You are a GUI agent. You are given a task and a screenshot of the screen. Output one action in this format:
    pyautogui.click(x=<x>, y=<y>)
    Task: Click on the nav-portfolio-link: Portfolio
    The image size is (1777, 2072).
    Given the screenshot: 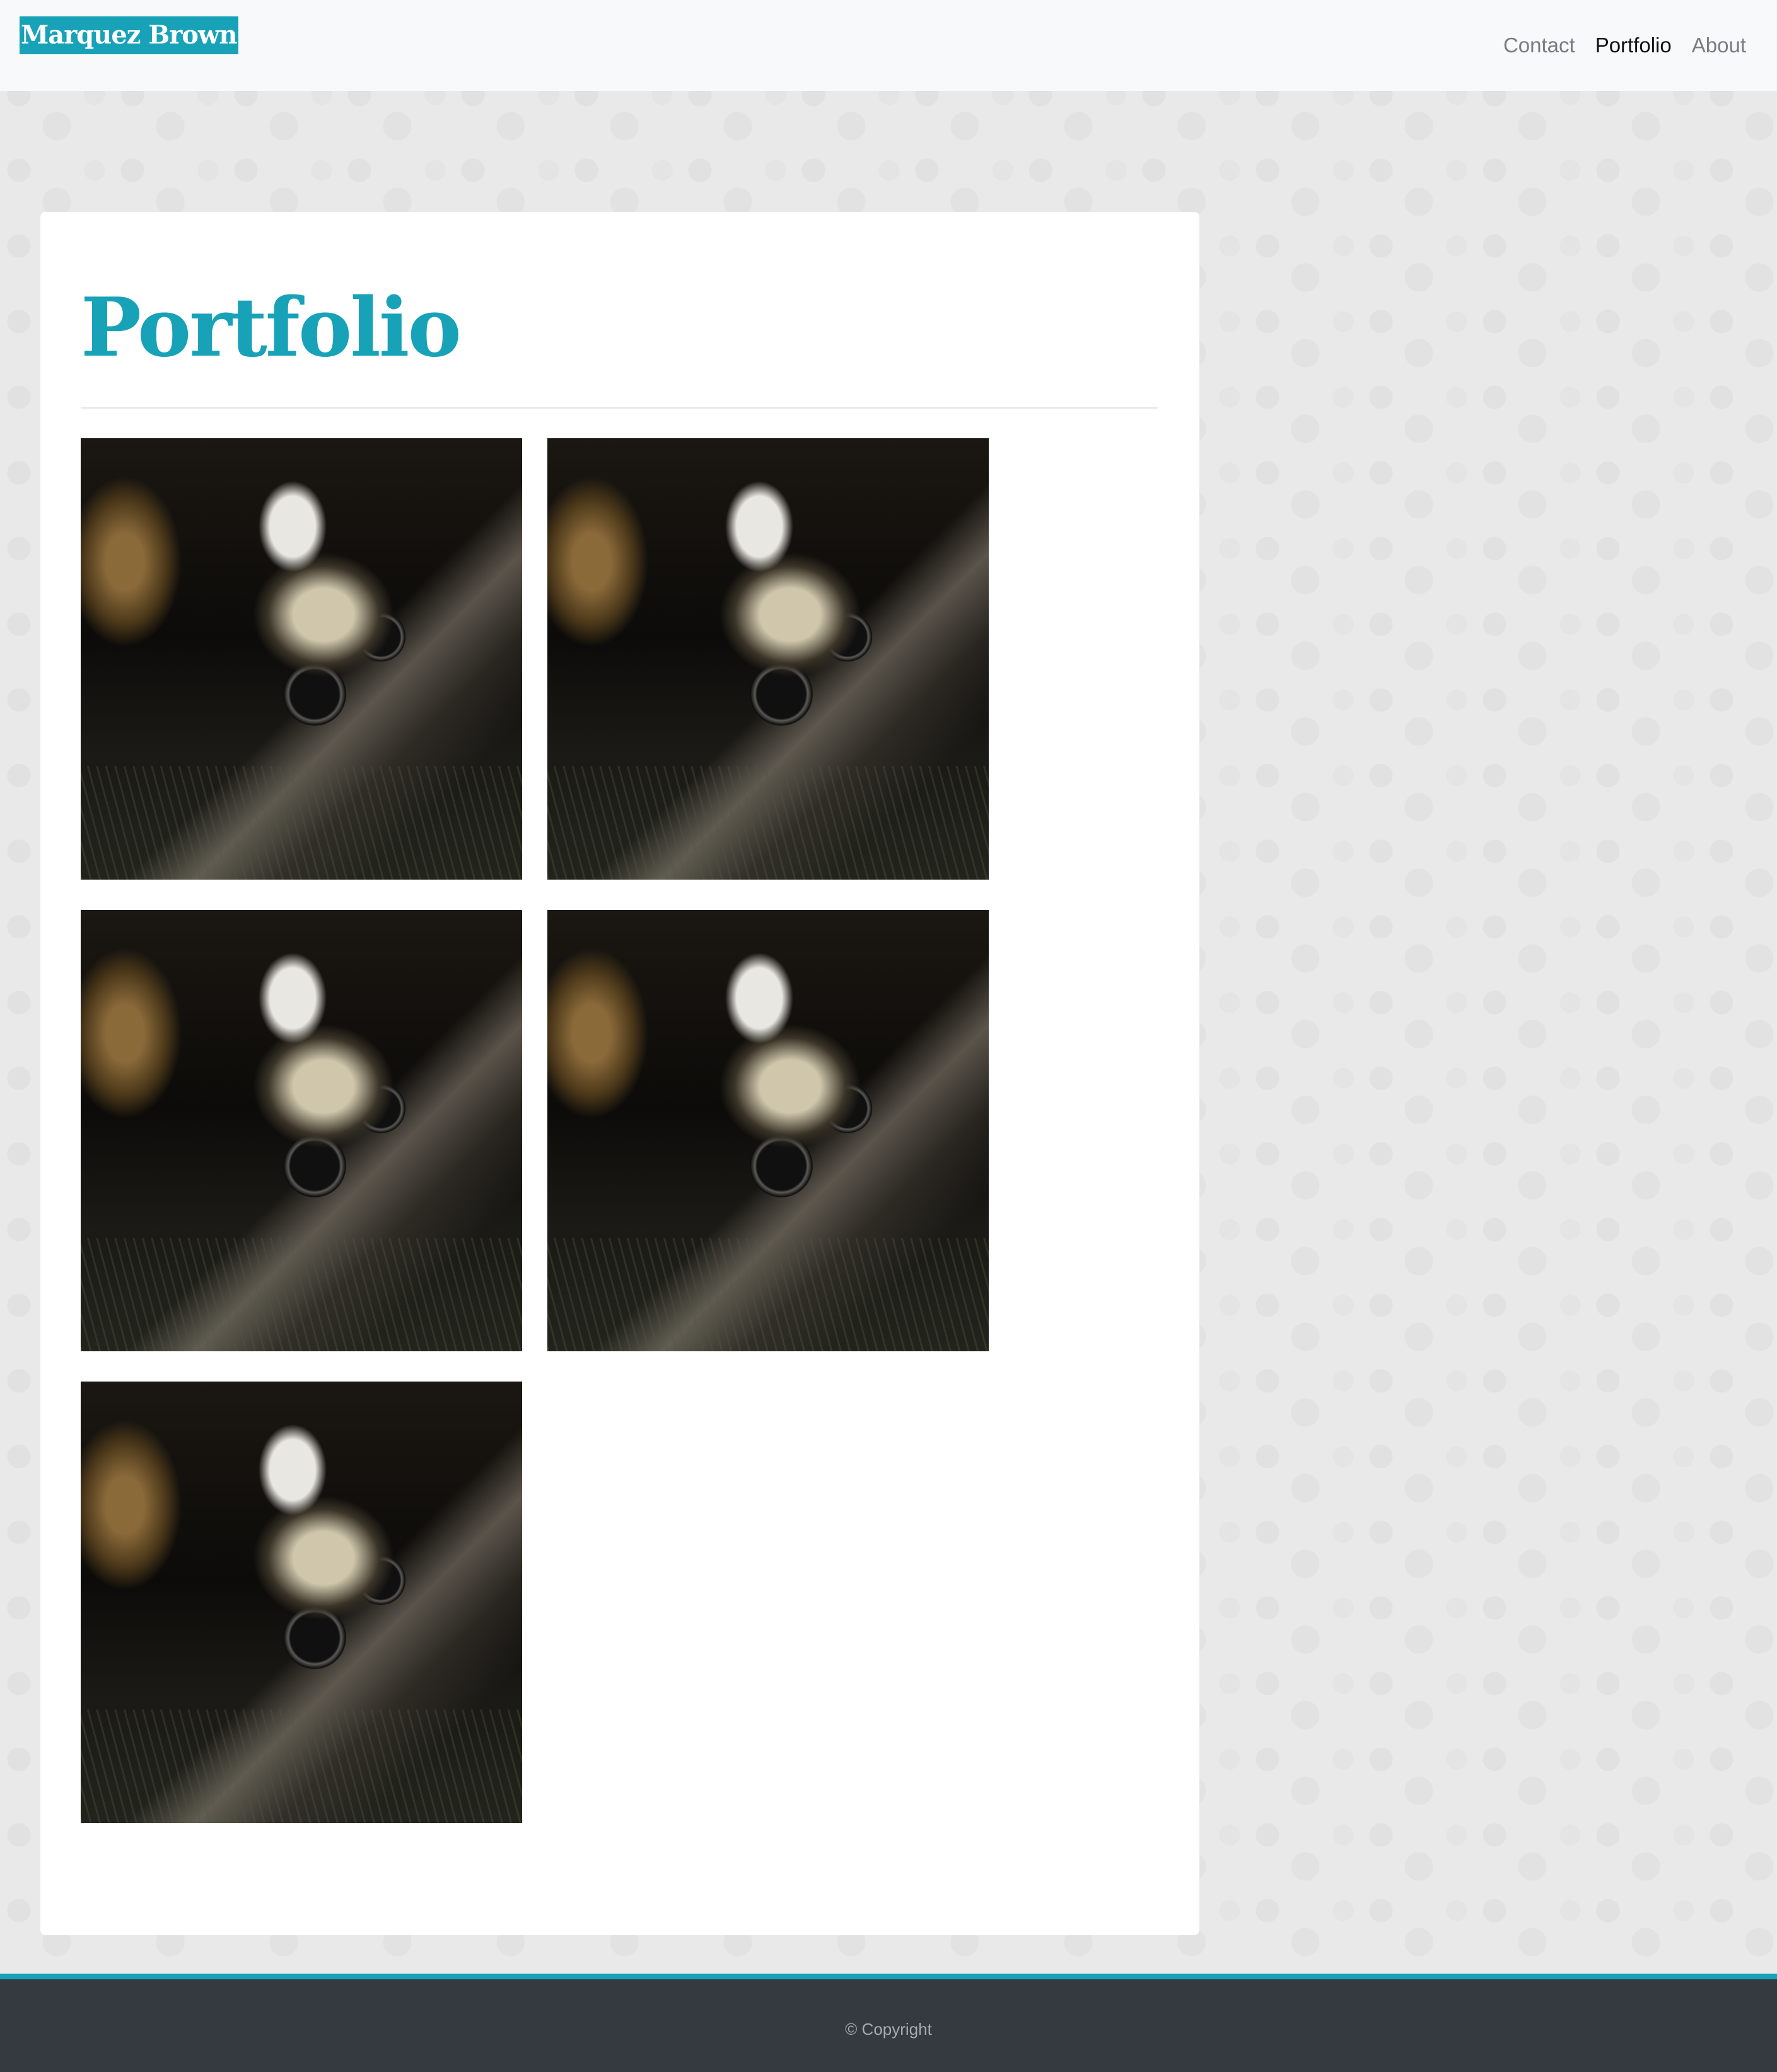 What is the action you would take?
    pyautogui.click(x=1633, y=46)
    